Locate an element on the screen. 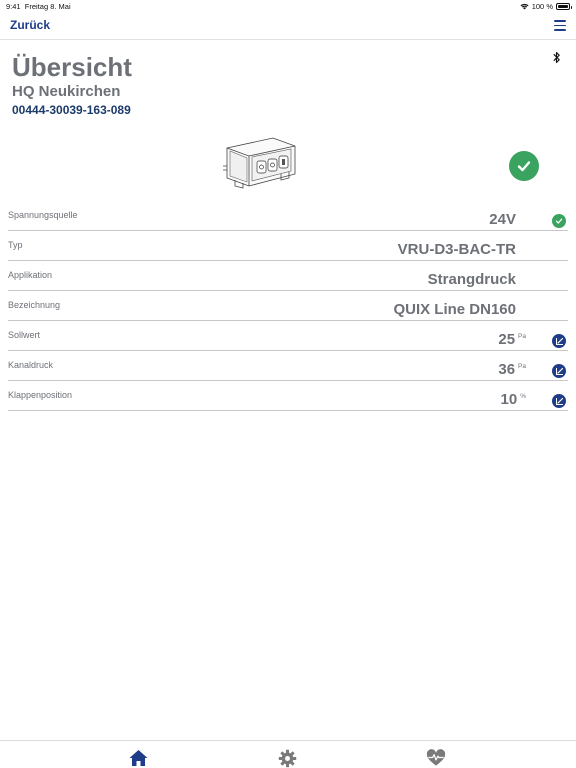 The image size is (576, 768). row-label: Spannungsquelle is located at coordinates (43, 215).